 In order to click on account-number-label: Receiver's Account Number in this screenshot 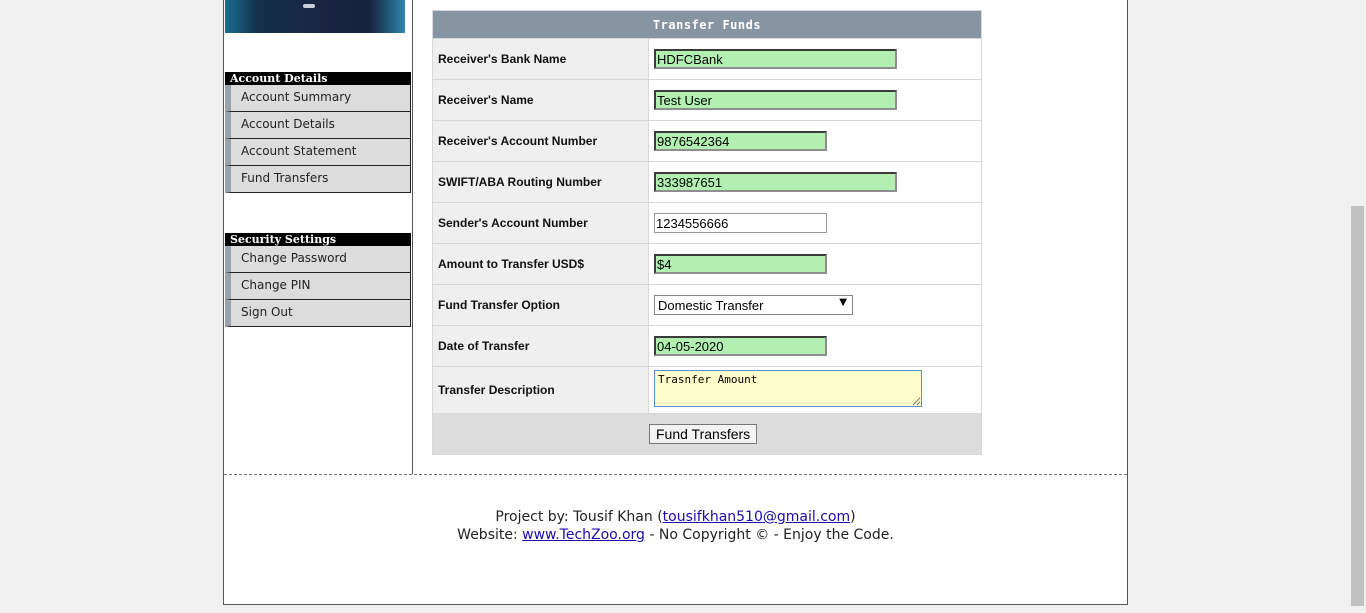, I will do `click(540, 141)`.